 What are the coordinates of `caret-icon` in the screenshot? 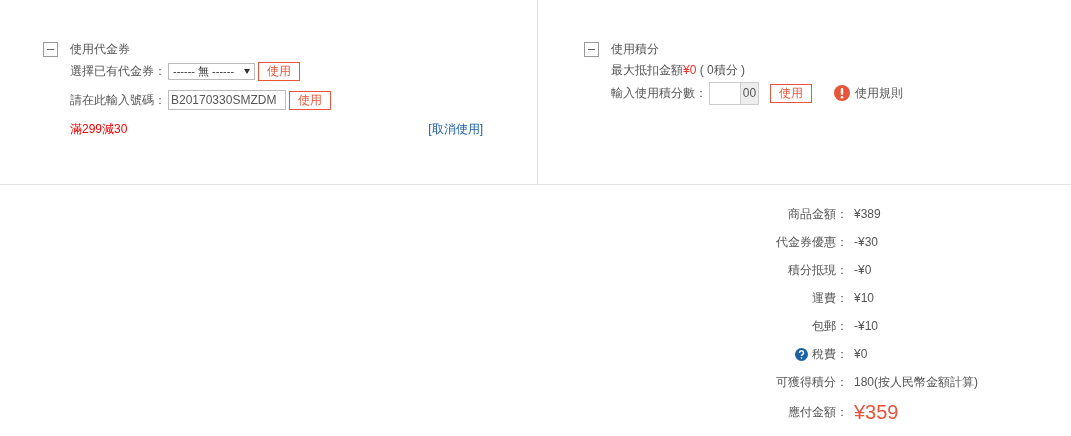 It's located at (247, 71).